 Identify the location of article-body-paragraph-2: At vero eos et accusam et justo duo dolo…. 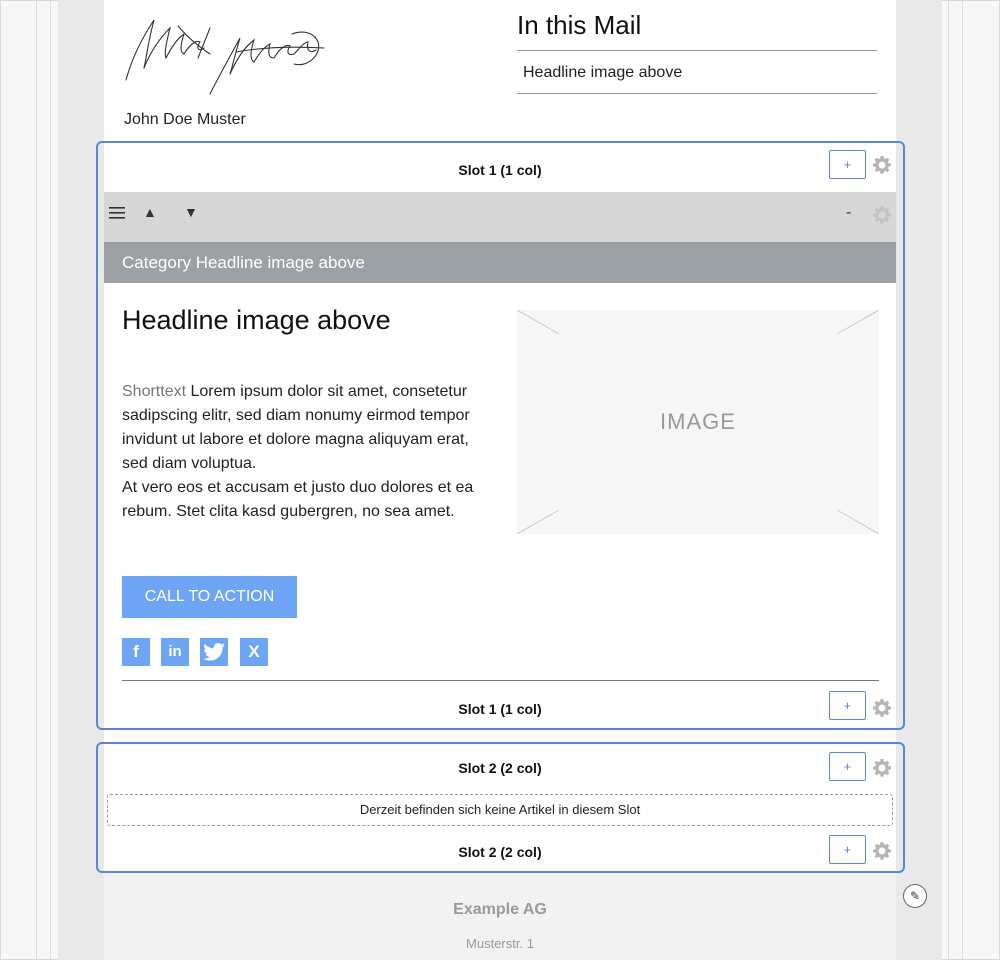
(298, 499).